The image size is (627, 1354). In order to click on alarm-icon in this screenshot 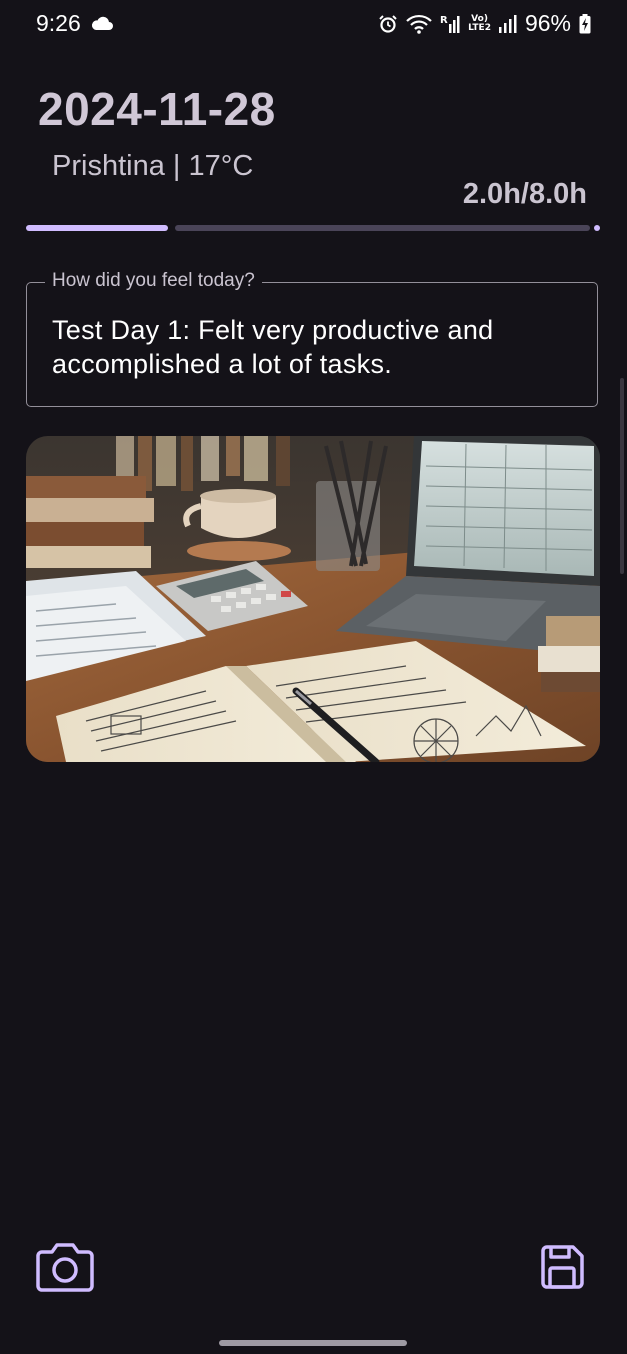, I will do `click(388, 23)`.